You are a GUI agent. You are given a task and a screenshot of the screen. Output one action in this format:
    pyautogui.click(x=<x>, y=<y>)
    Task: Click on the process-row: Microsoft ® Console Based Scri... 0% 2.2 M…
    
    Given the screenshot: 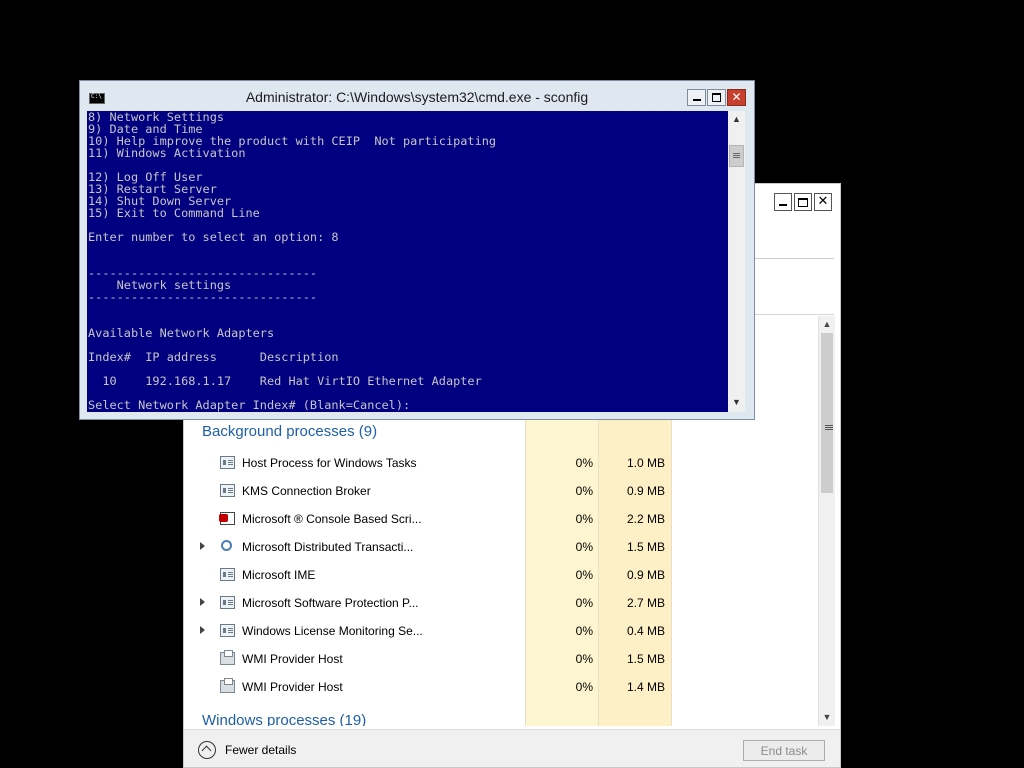 What is the action you would take?
    pyautogui.click(x=501, y=520)
    